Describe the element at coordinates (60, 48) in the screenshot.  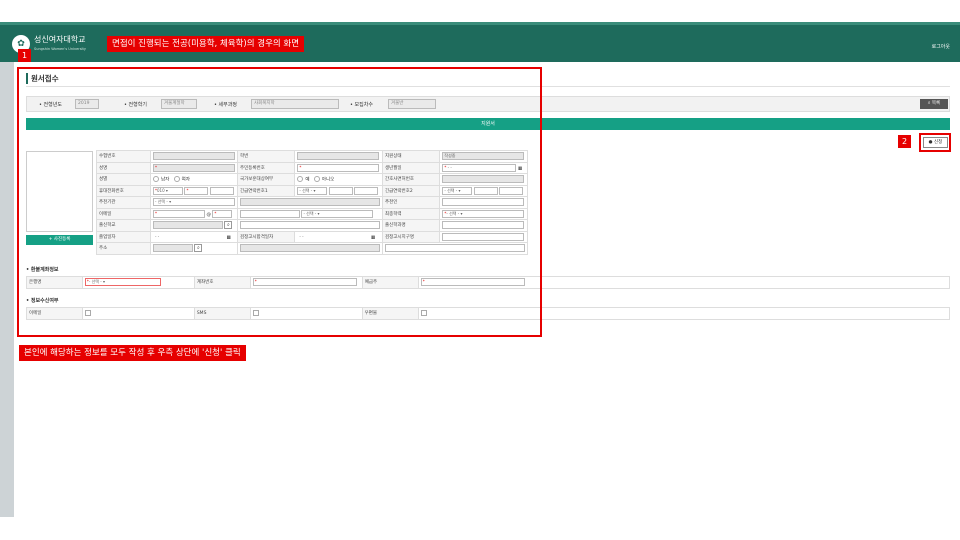
I see `school-subtitle: Sungshin Women's University` at that location.